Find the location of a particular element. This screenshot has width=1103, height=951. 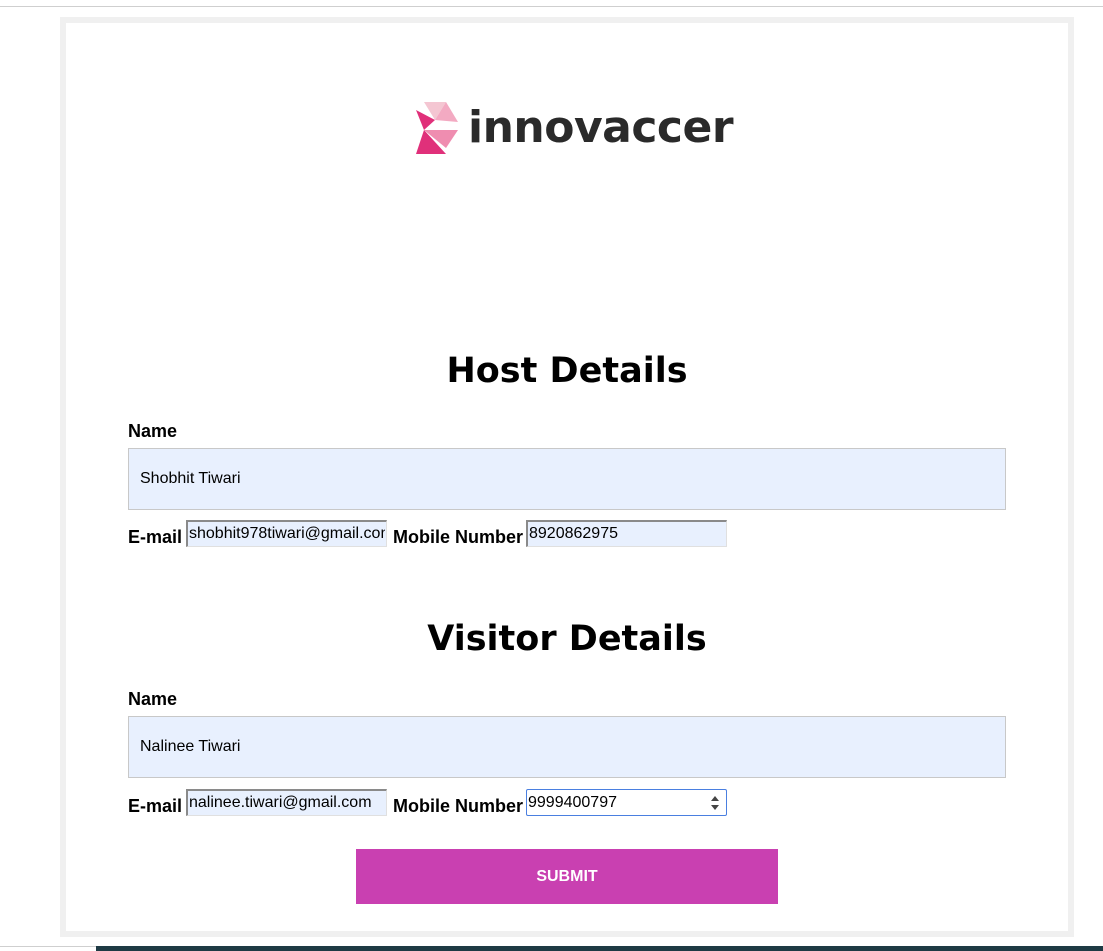

brand-logo: innovaccer is located at coordinates (575, 128).